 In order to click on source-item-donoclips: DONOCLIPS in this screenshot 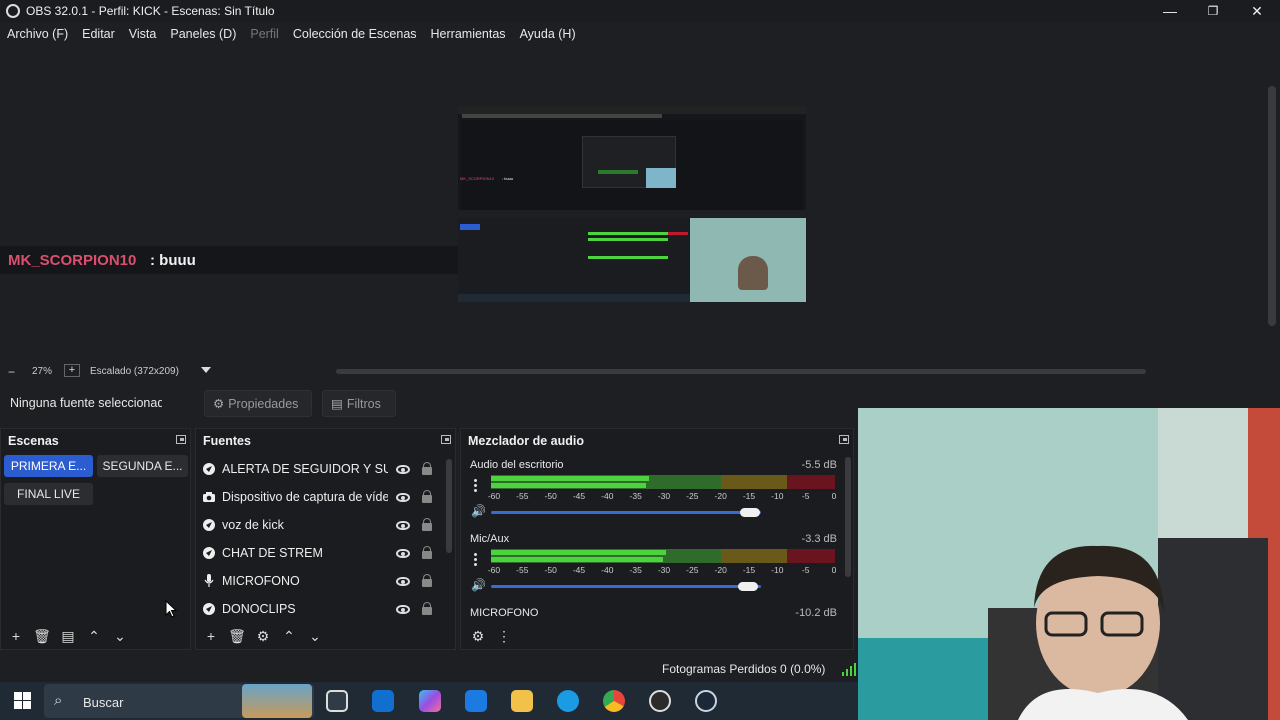, I will do `click(322, 609)`.